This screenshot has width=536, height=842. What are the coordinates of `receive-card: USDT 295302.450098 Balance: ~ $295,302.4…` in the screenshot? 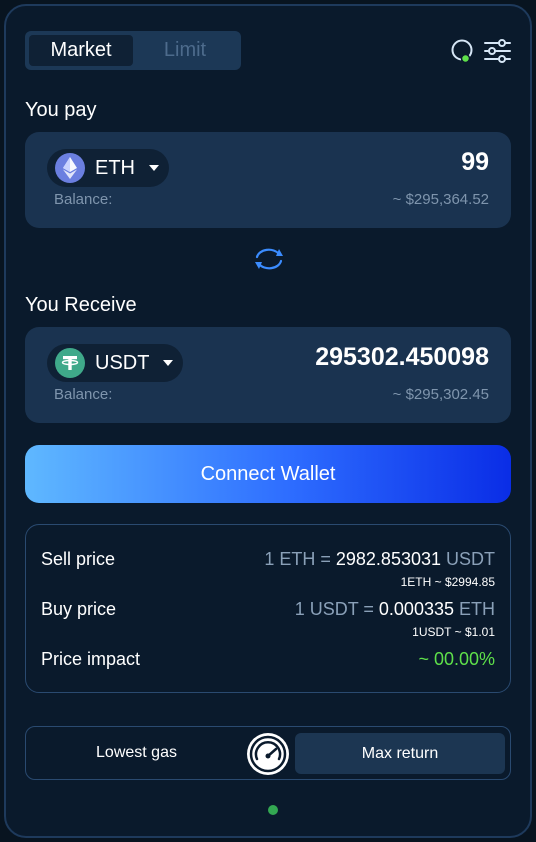 It's located at (268, 375).